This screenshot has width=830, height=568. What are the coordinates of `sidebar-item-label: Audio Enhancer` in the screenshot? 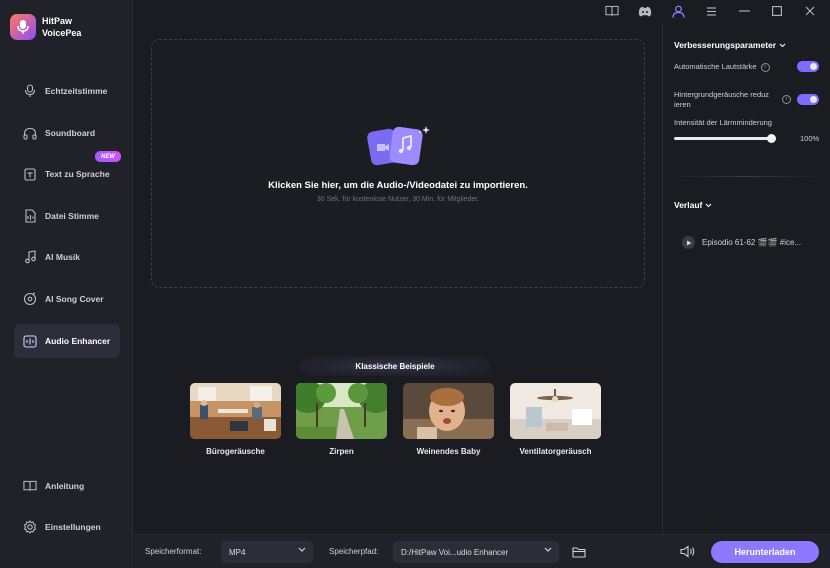 It's located at (78, 341).